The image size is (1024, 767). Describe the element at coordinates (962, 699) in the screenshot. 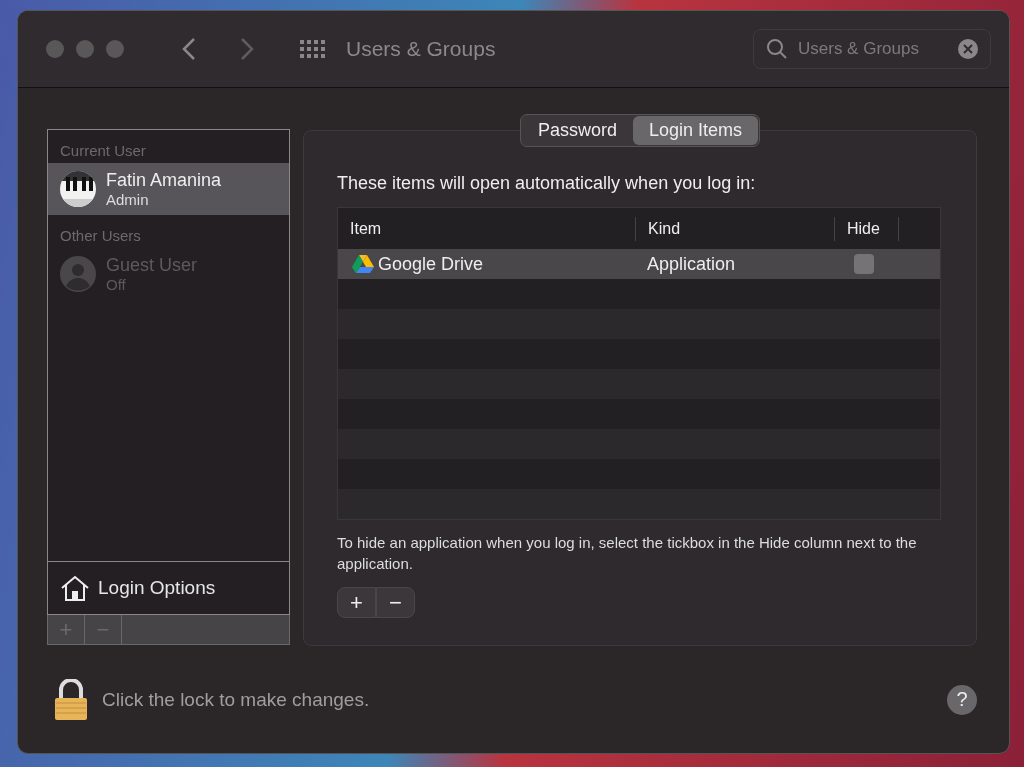

I see `help-button: ?` at that location.